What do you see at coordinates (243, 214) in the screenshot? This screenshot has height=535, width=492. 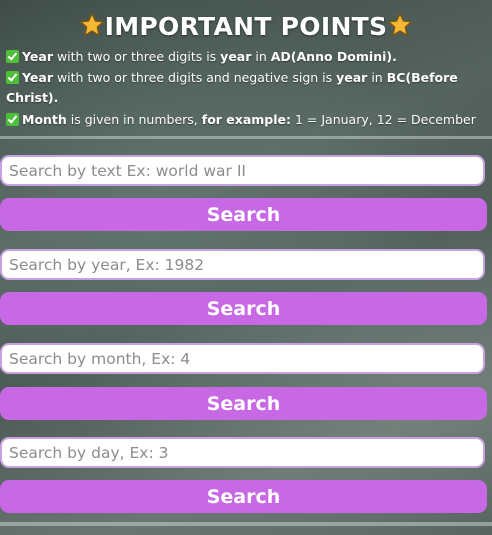 I see `search-text-button: Search` at bounding box center [243, 214].